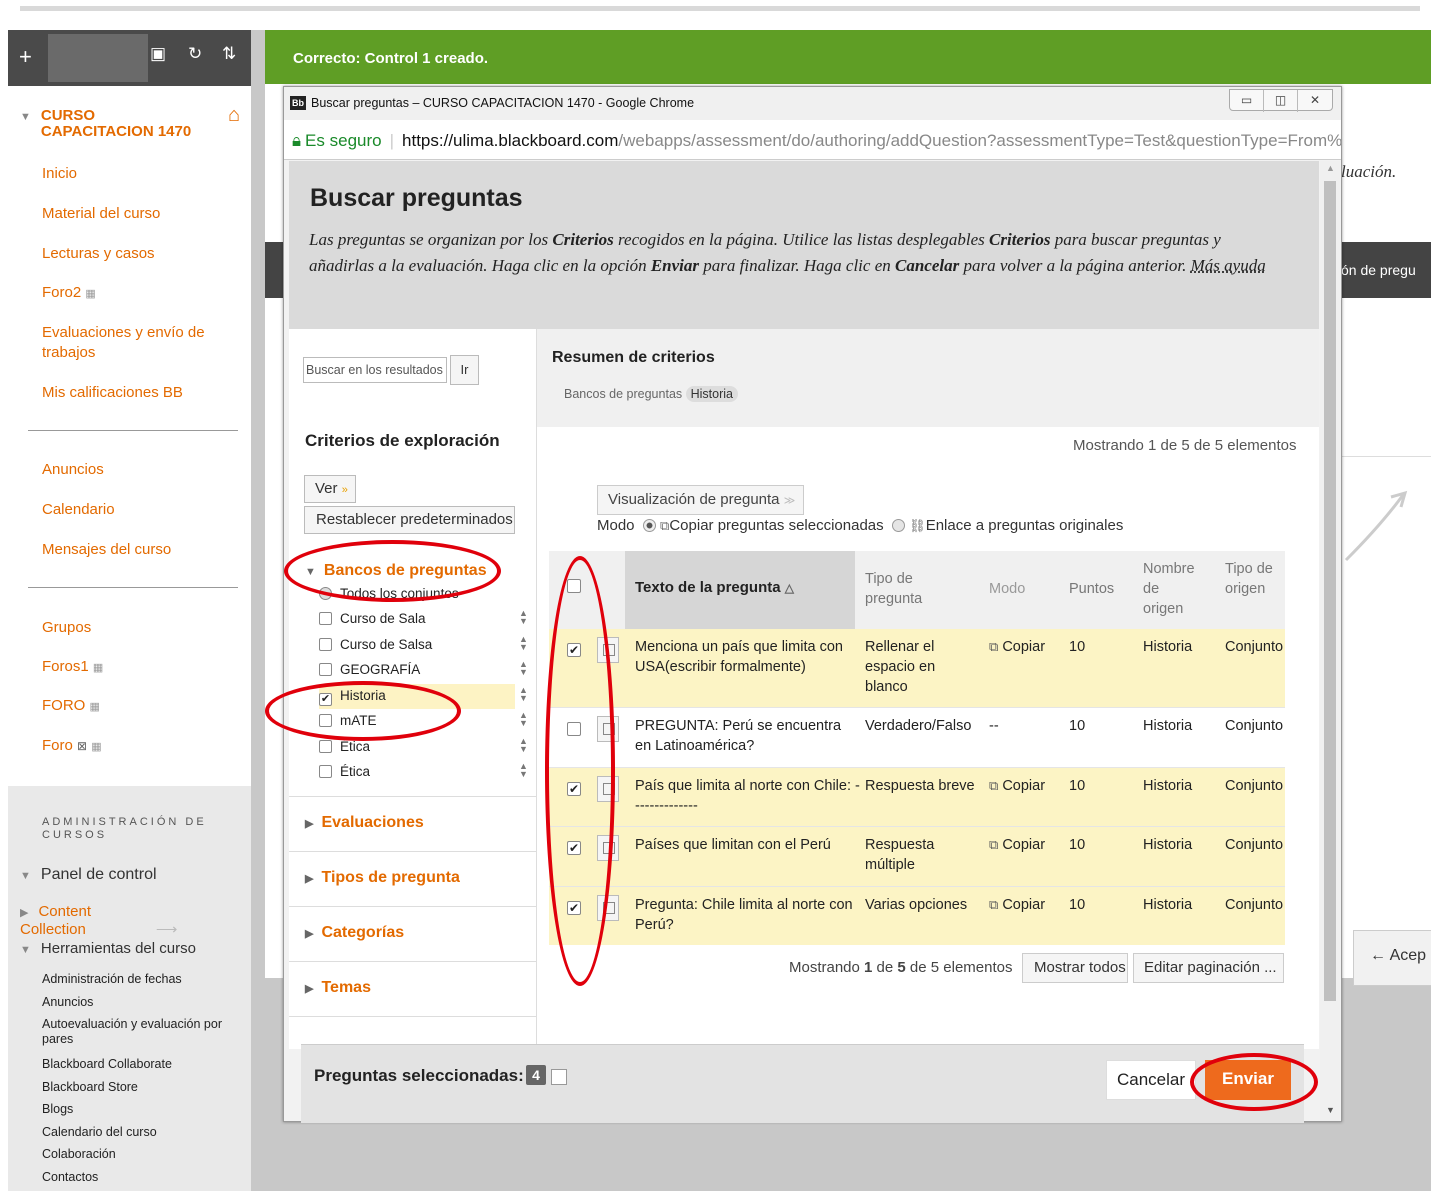  I want to click on radio-icon, so click(898, 525).